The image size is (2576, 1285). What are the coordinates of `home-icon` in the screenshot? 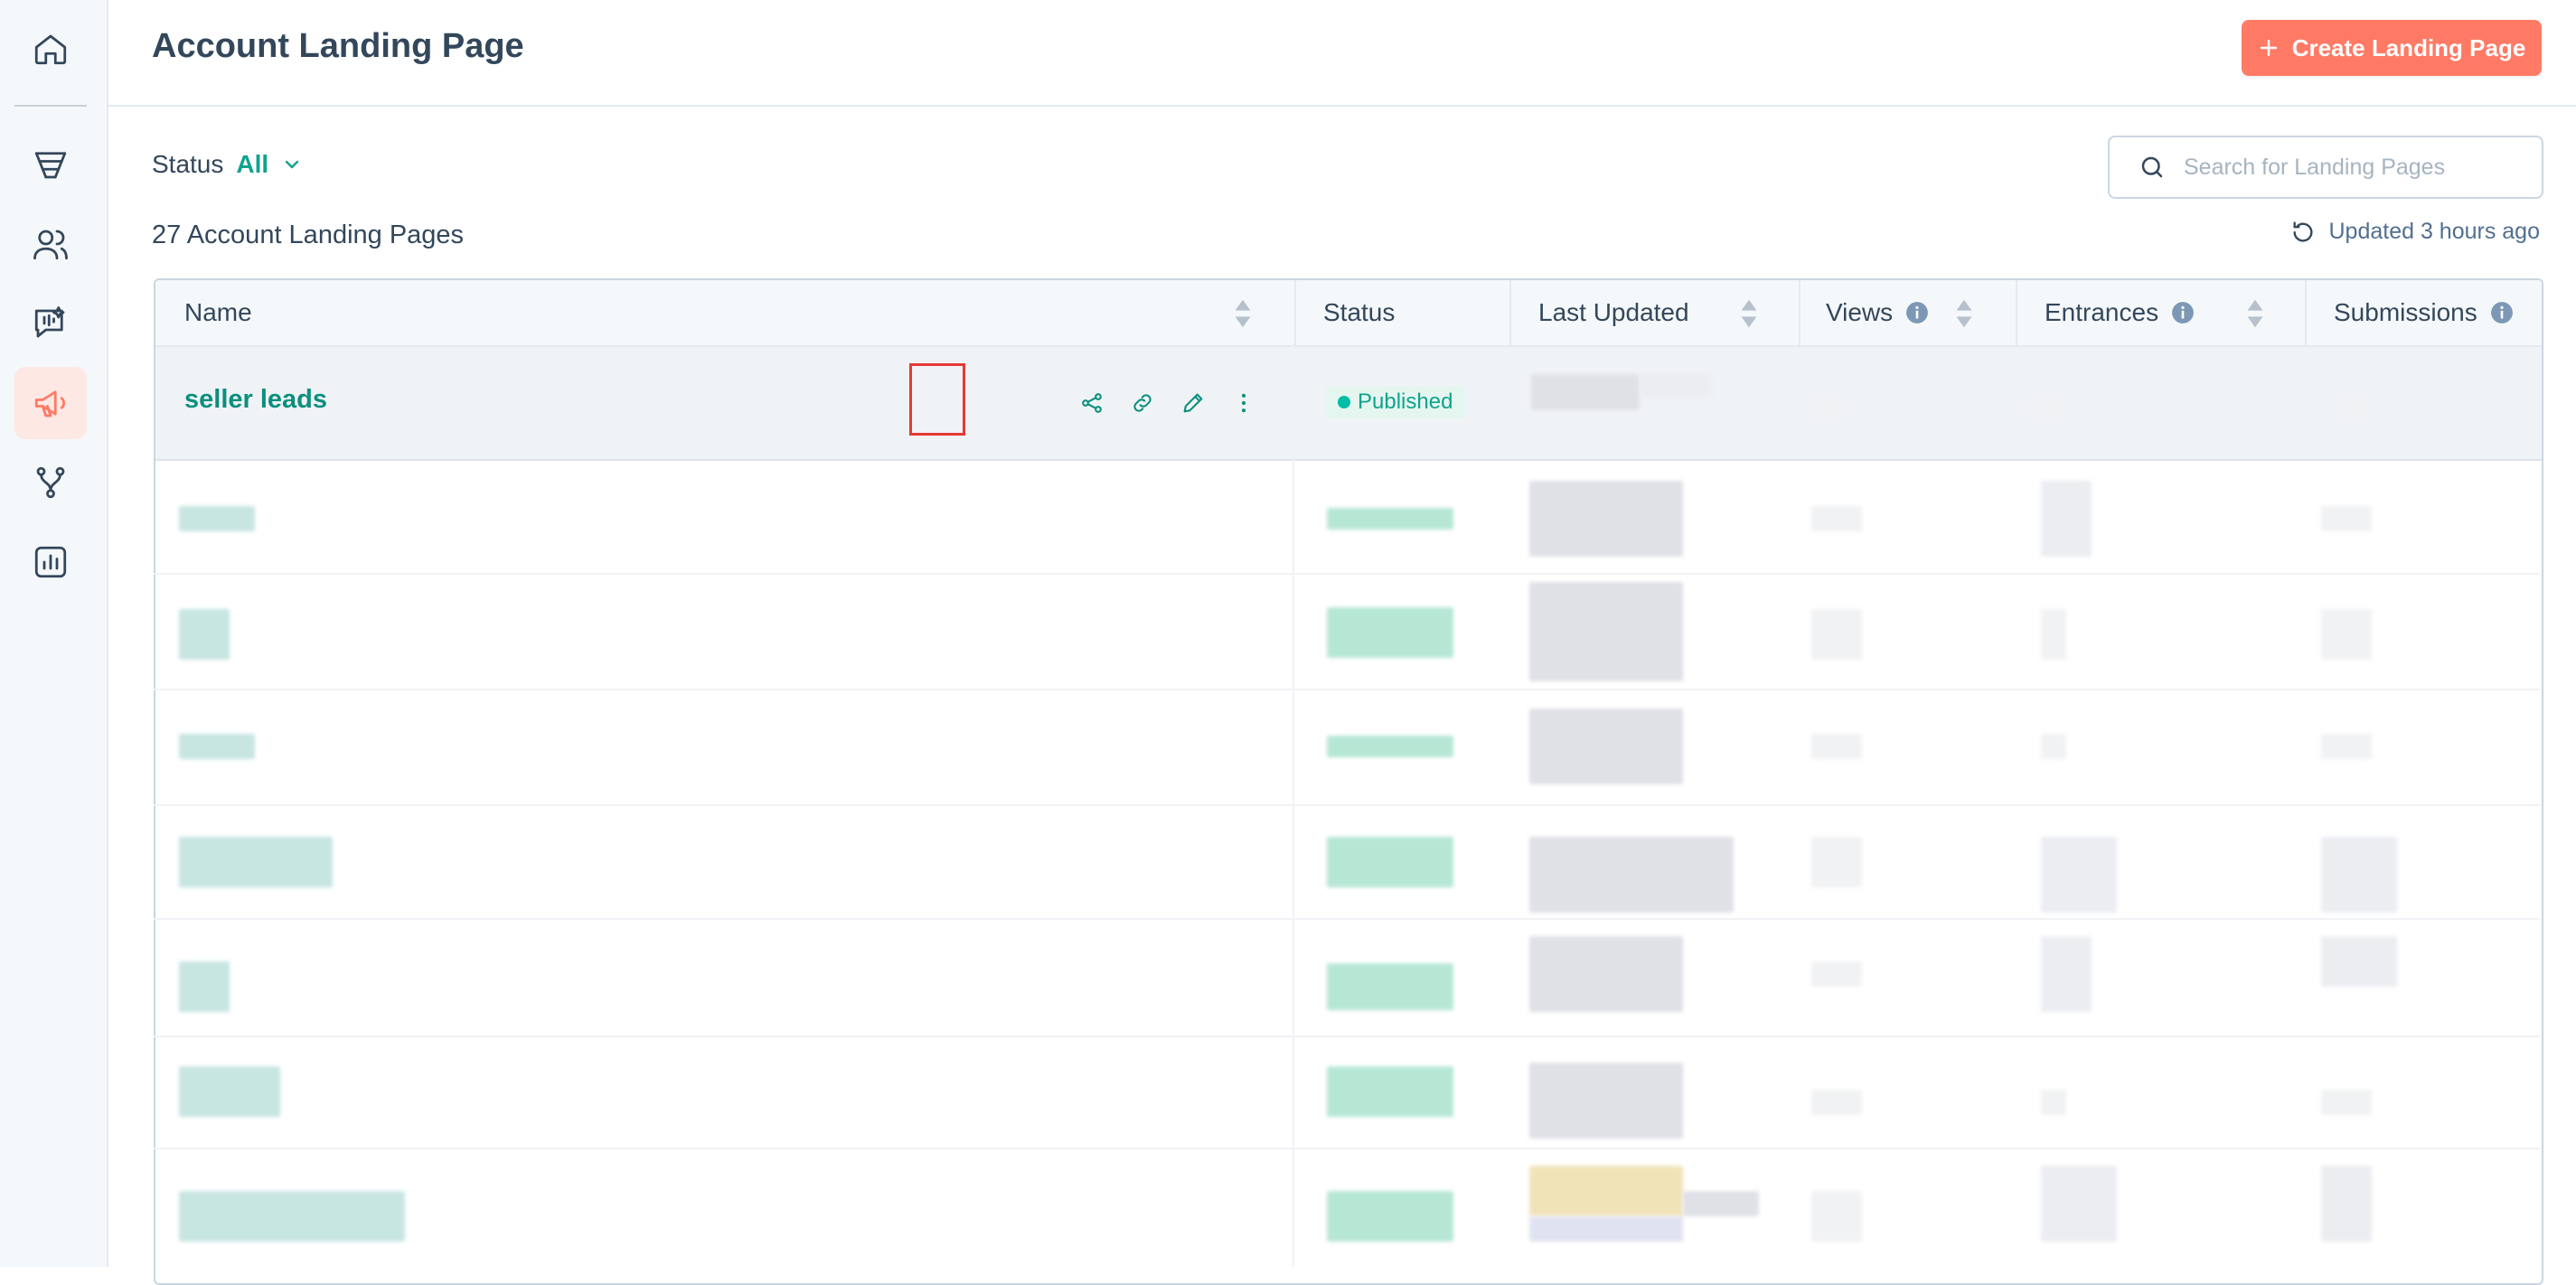 It's located at (50, 49).